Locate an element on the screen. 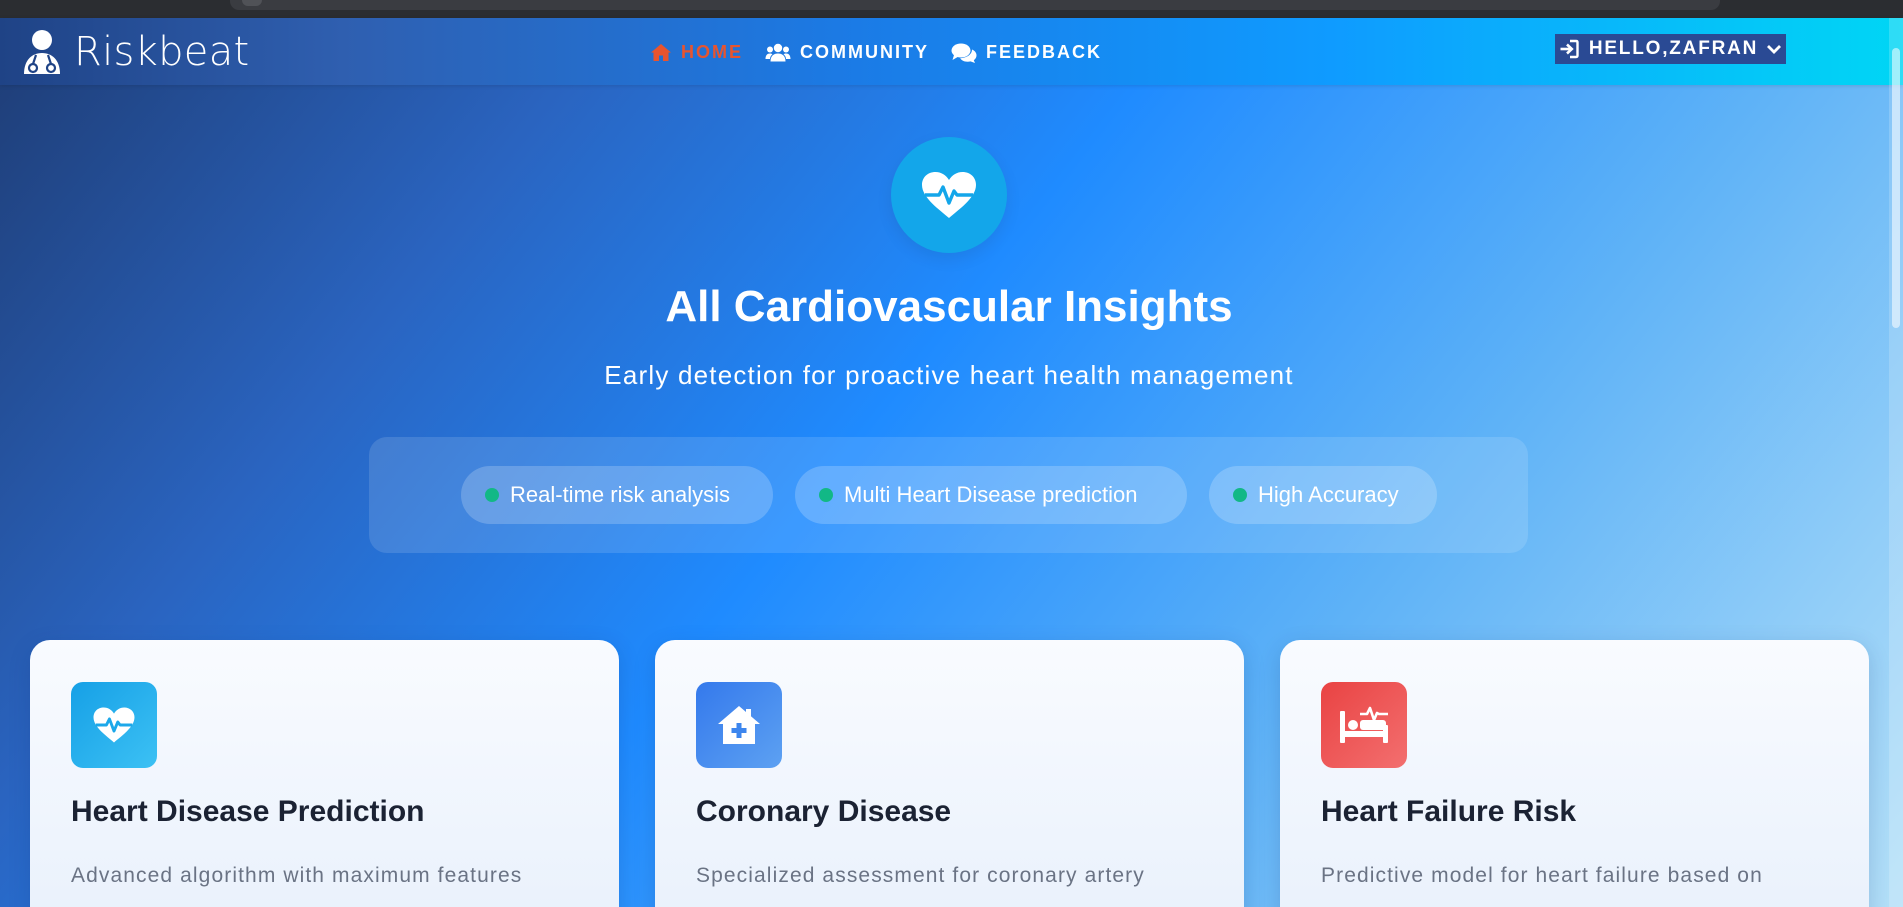 The height and width of the screenshot is (907, 1903). users-icon is located at coordinates (778, 52).